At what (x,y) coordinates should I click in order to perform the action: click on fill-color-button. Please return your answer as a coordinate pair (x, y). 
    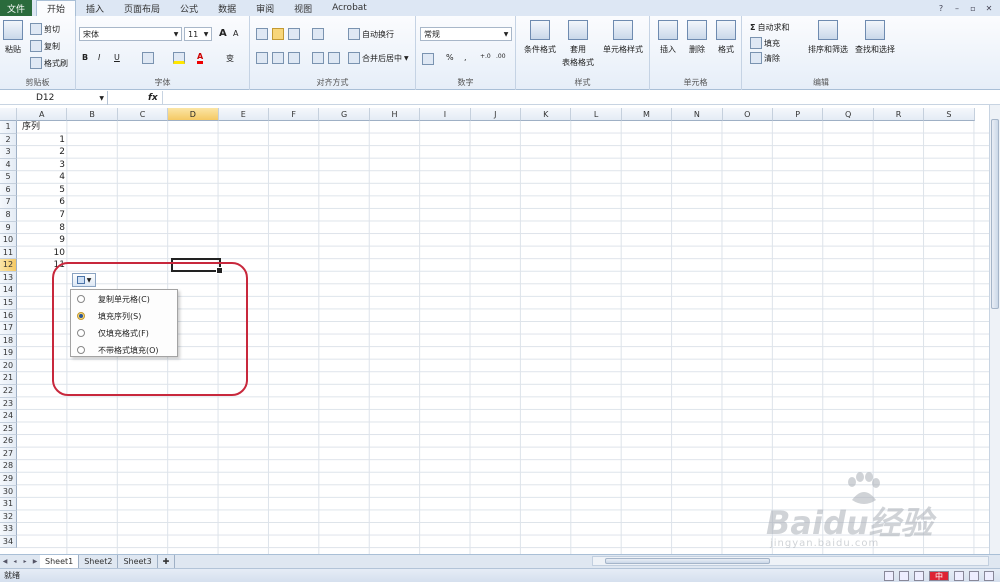
    Looking at the image, I should click on (179, 58).